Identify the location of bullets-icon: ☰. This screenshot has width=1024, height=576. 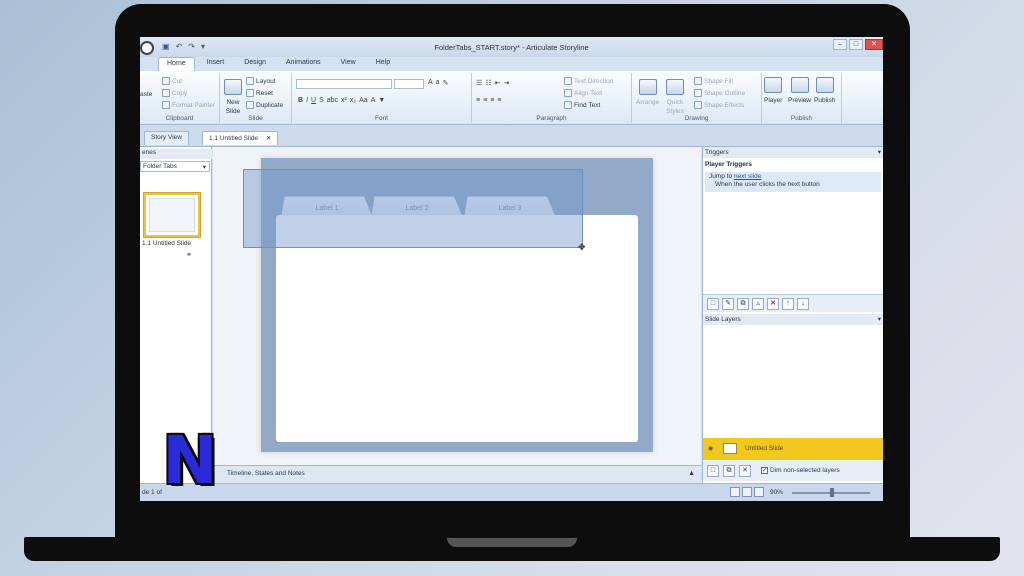
(479, 83).